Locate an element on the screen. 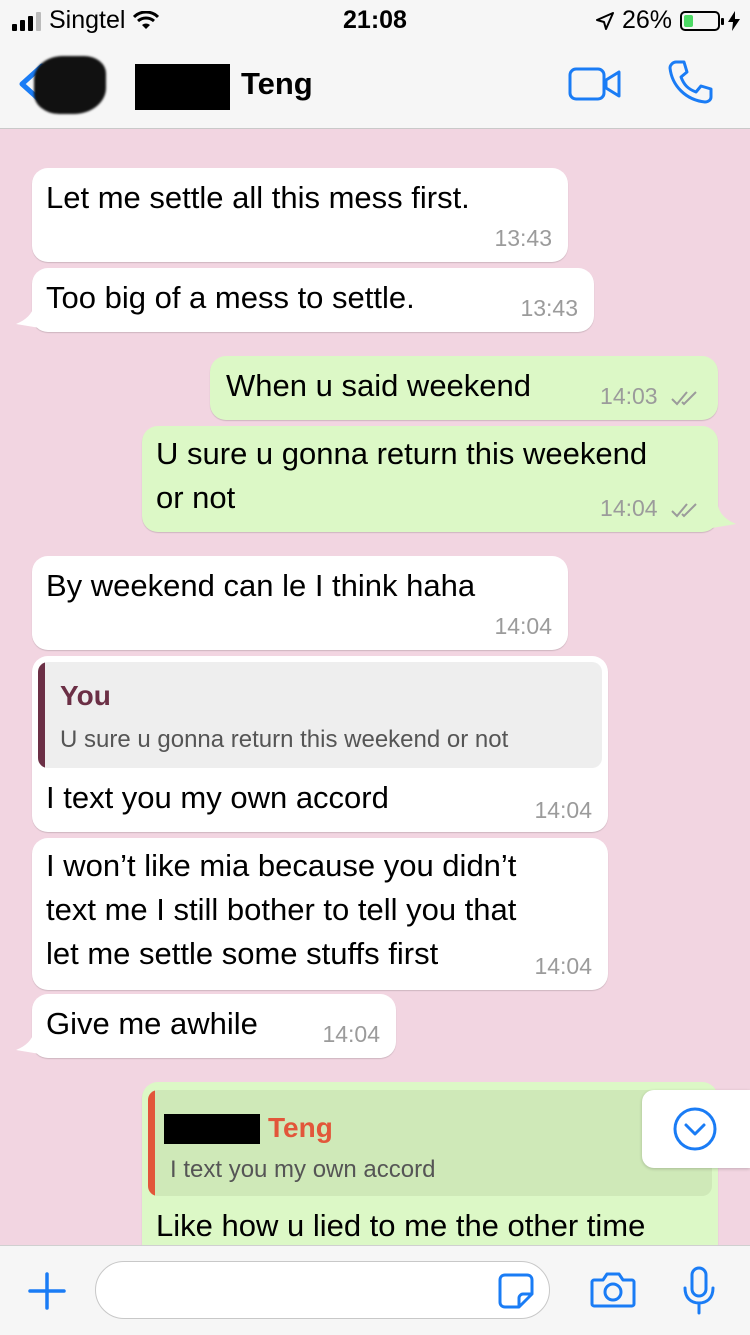 The height and width of the screenshot is (1335, 750). message-text: Let me settle all this mess first. is located at coordinates (258, 197).